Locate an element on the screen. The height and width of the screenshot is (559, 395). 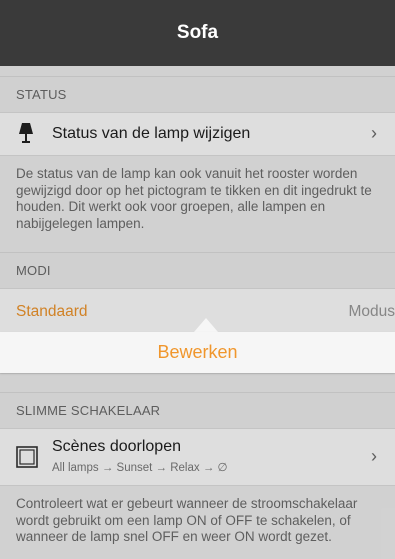
edit-button: Bewerken is located at coordinates (197, 352).